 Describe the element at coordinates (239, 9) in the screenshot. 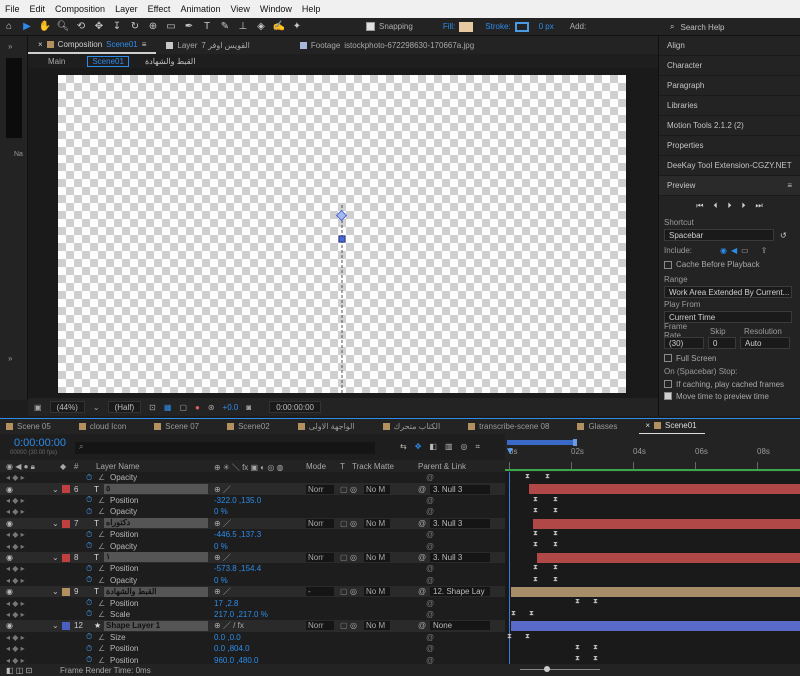

I see `menu-view: View` at that location.